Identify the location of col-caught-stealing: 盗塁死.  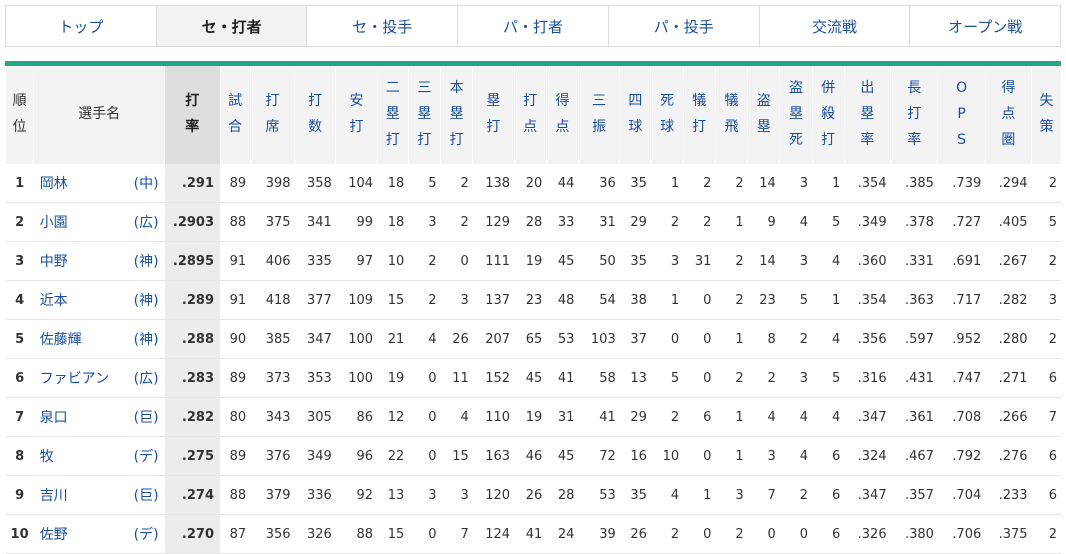
(796, 115).